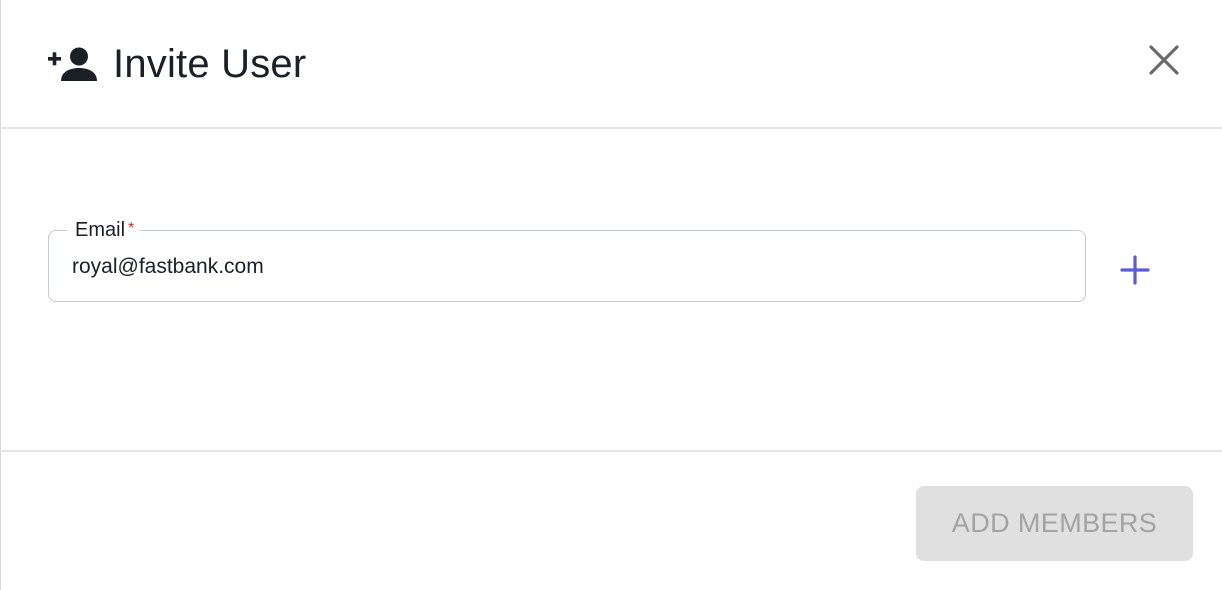 The height and width of the screenshot is (590, 1222). I want to click on email-label-text: Email, so click(100, 230).